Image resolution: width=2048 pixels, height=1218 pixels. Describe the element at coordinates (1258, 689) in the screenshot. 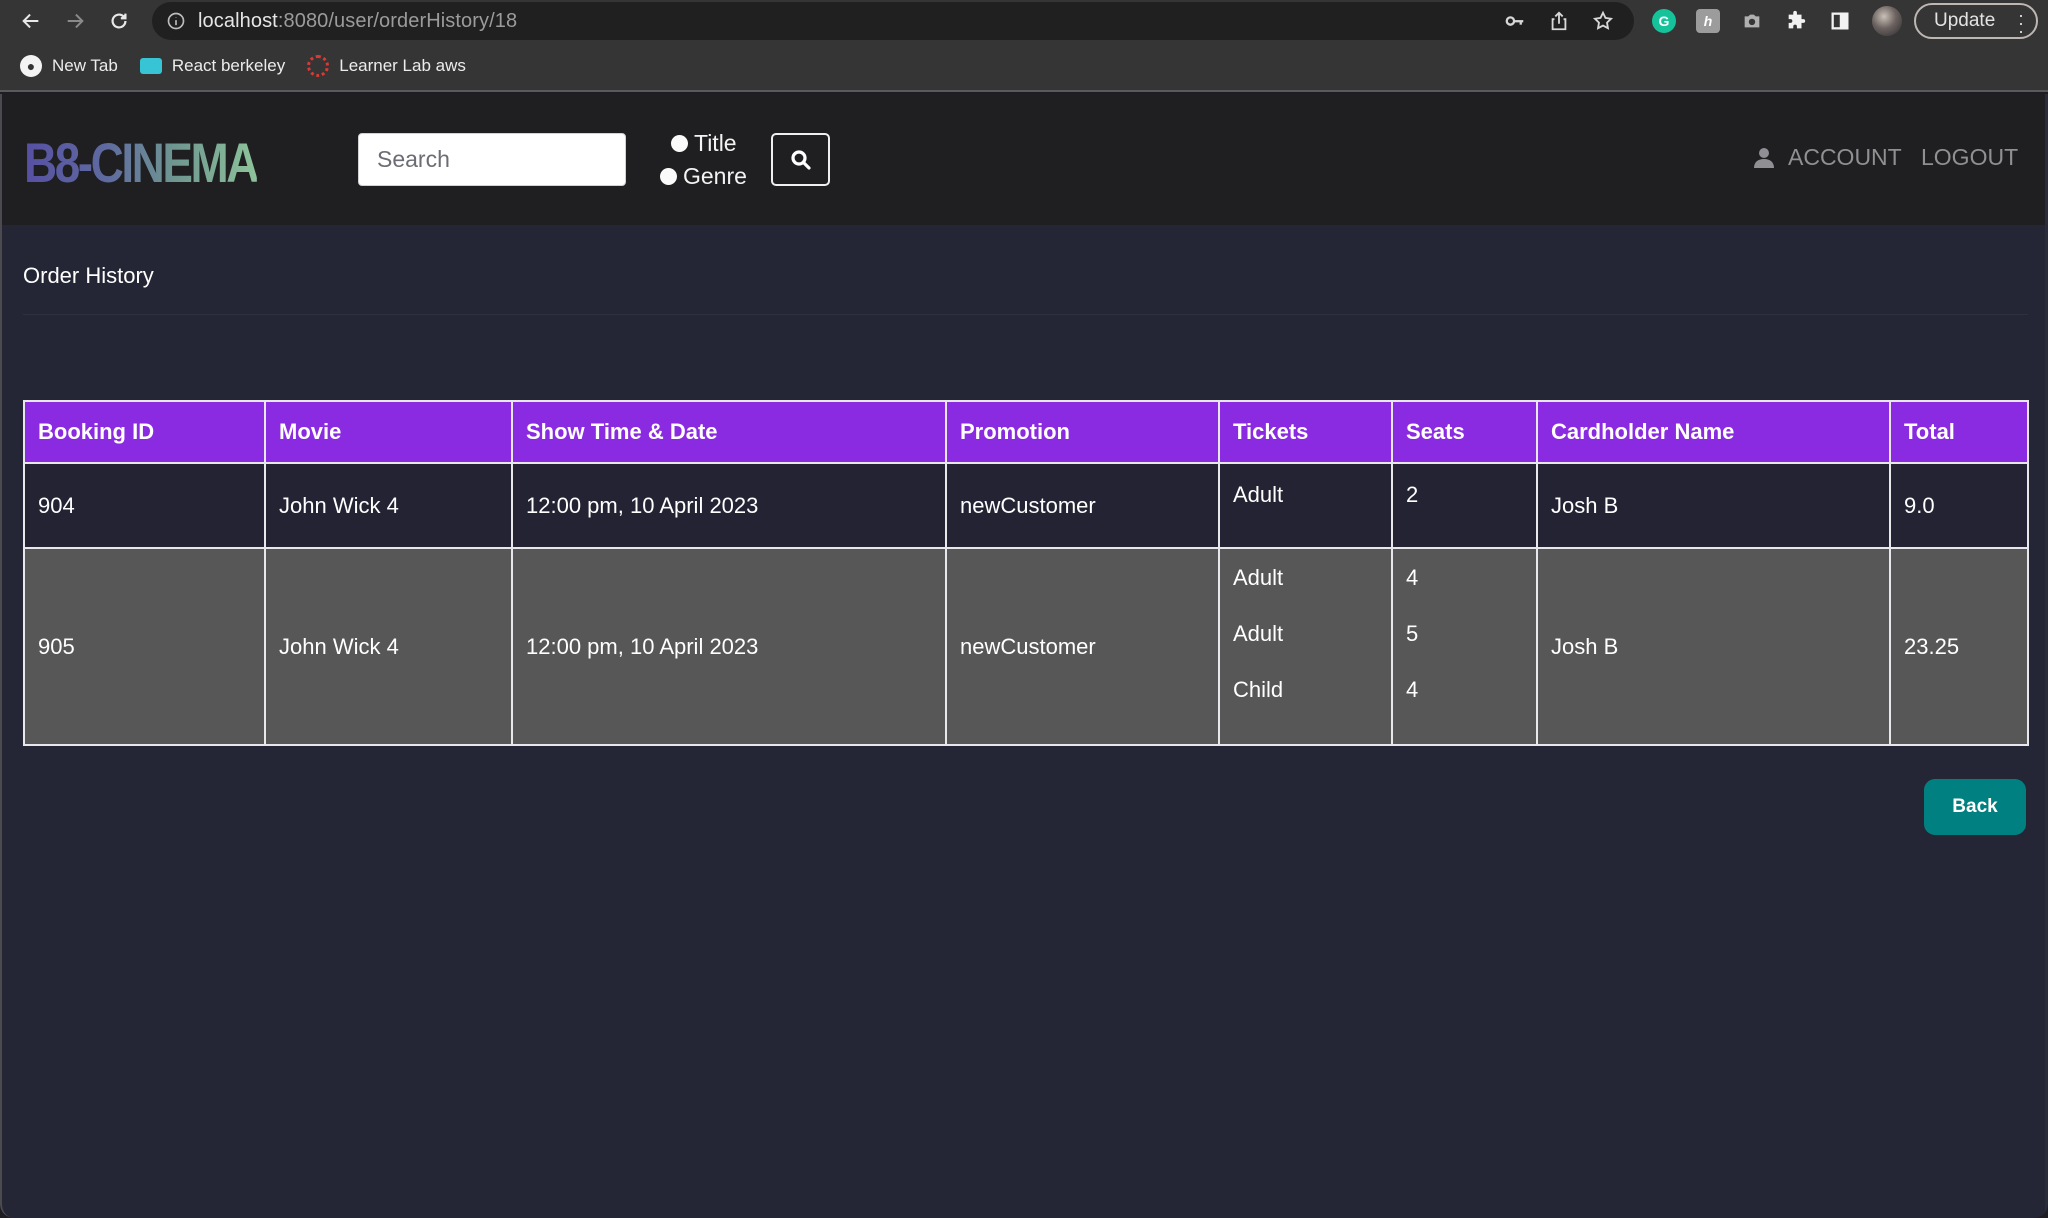

I see `ticket-type: Child` at that location.